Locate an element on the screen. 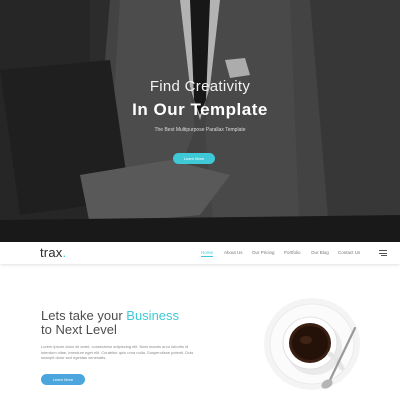 The image size is (400, 405). hamburger-menu-icon is located at coordinates (383, 254).